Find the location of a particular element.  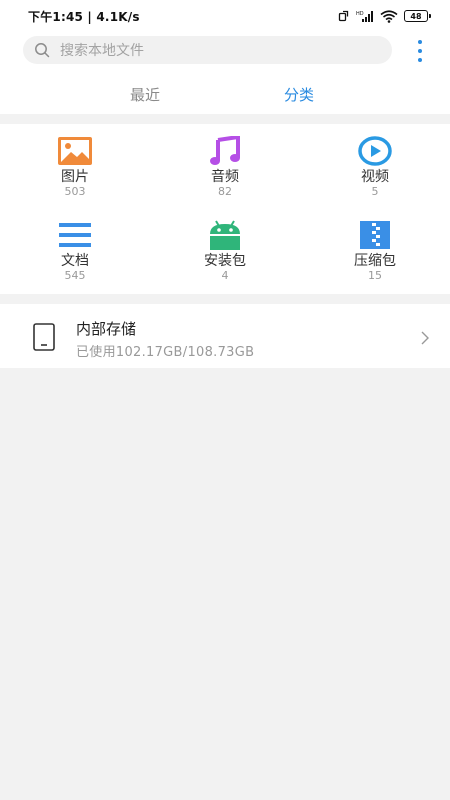

category-label: 文档 is located at coordinates (75, 261).